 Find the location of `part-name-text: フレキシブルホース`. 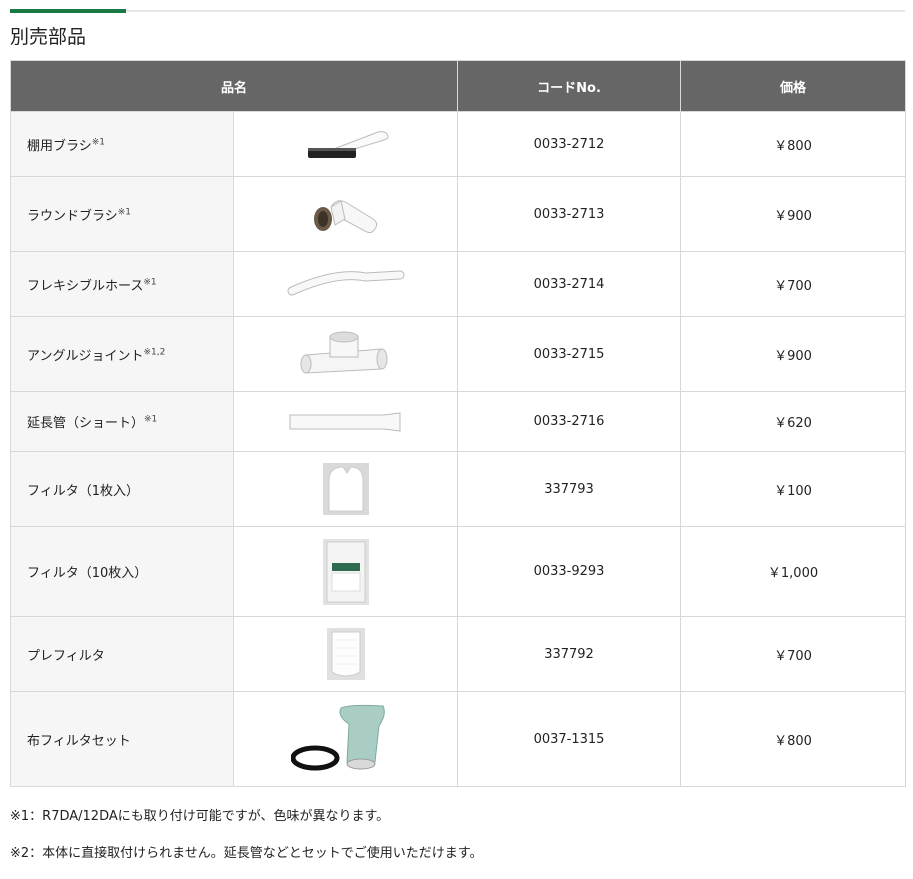

part-name-text: フレキシブルホース is located at coordinates (85, 286).